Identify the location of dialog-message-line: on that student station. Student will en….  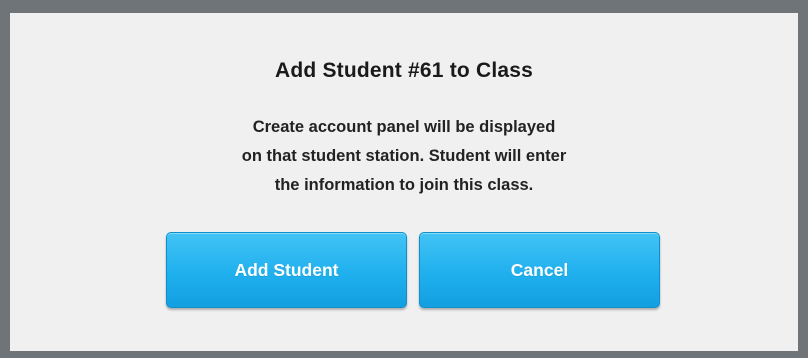
(404, 156).